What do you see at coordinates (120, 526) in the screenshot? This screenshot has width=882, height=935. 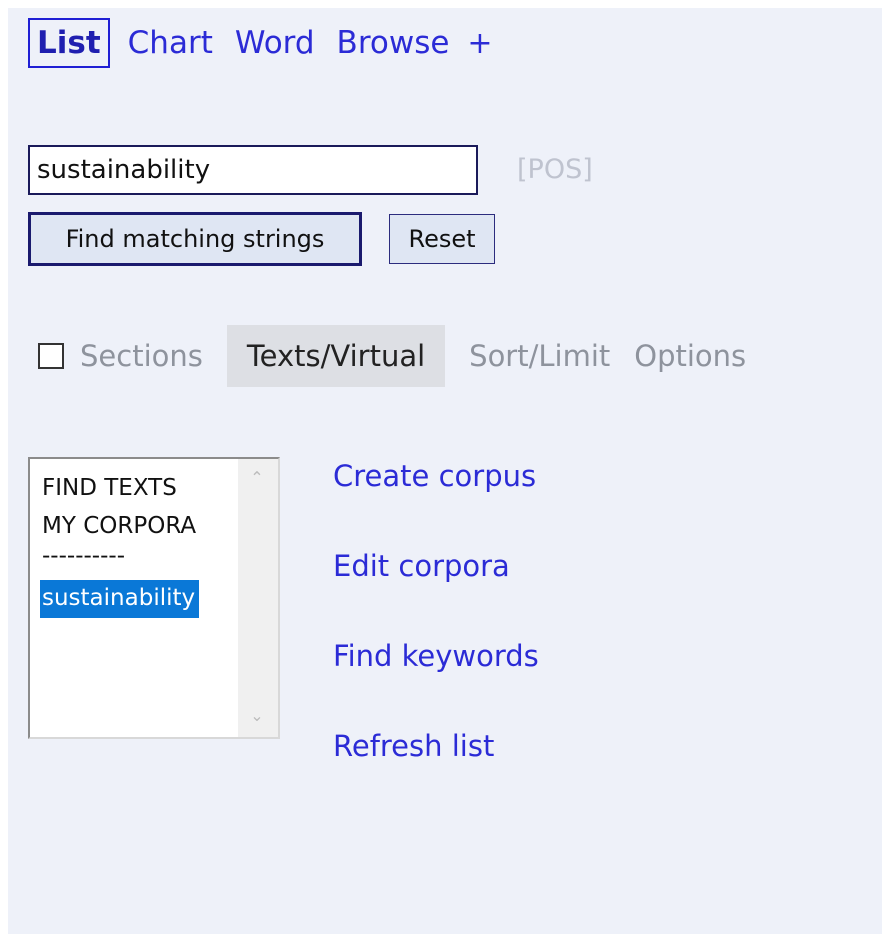 I see `list-item: MY CORPORA` at bounding box center [120, 526].